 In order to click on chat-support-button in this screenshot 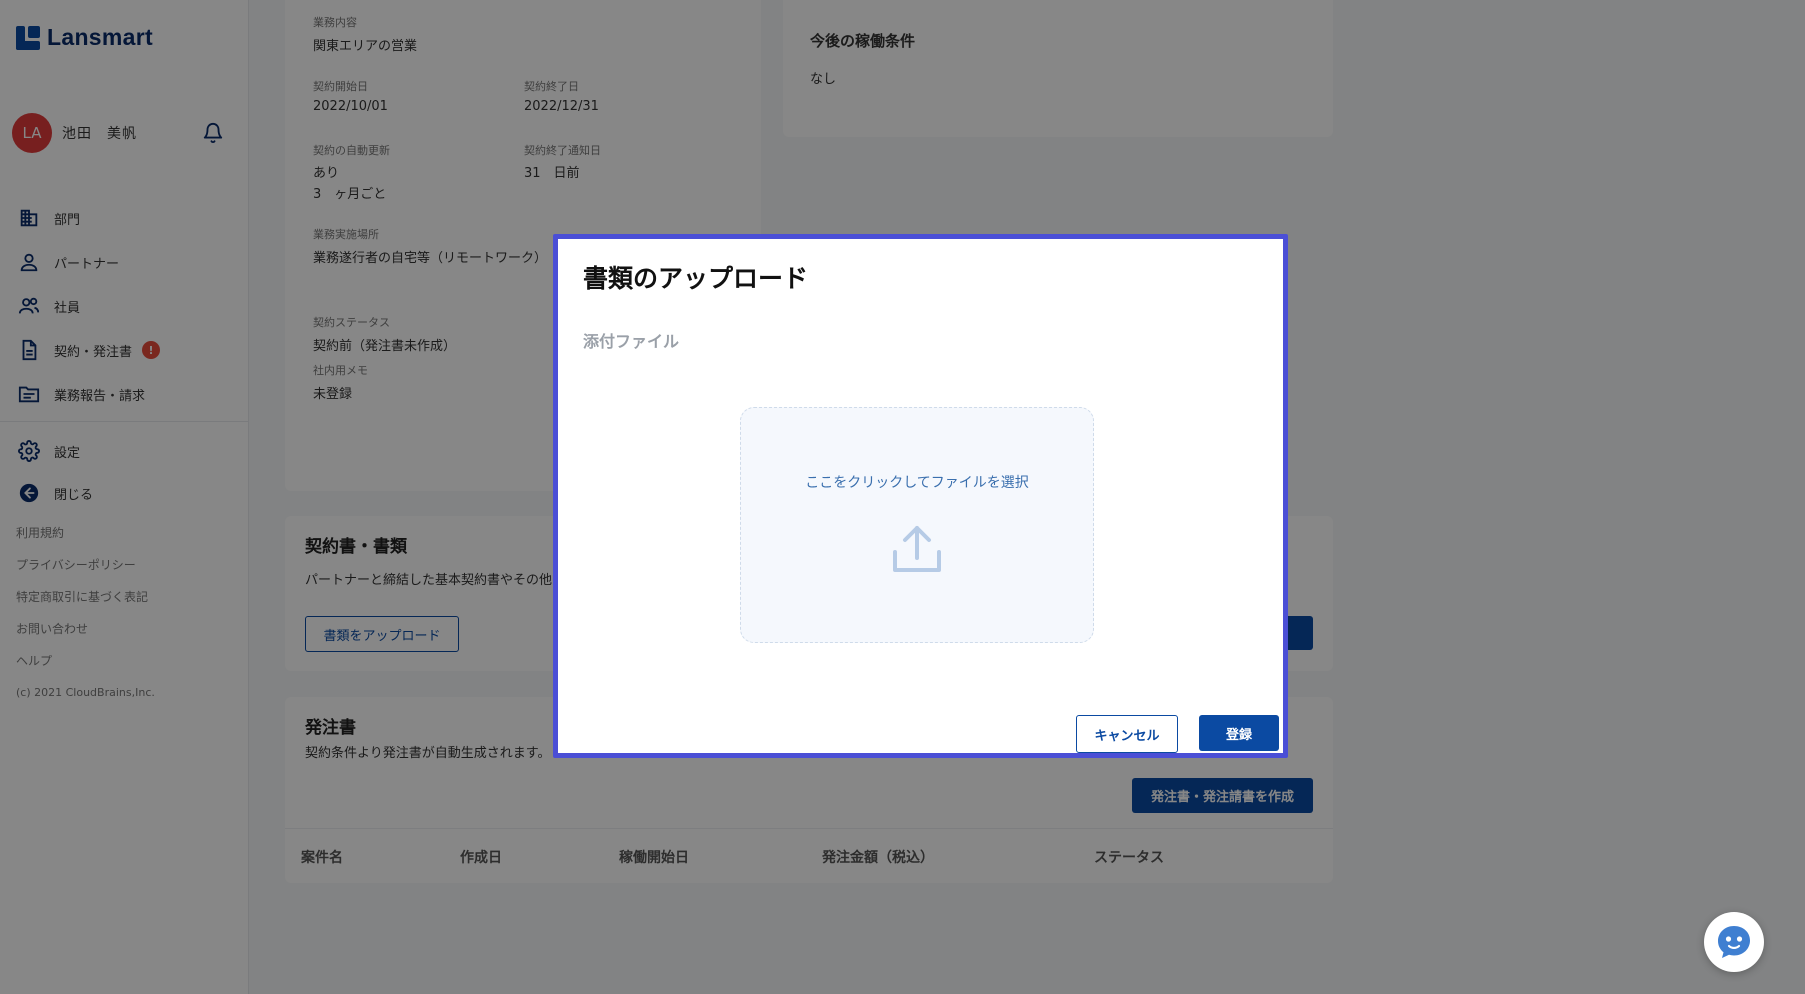, I will do `click(1734, 942)`.